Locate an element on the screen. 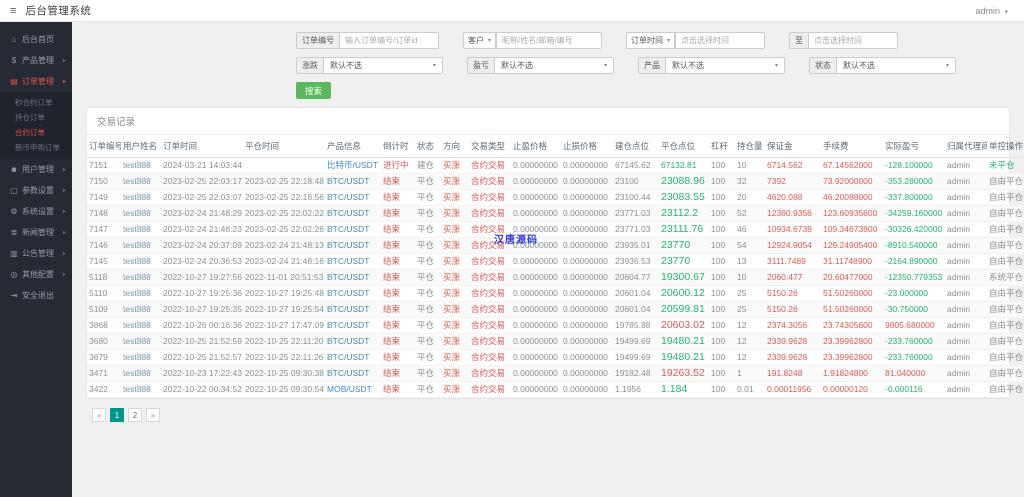  pagination-page-2: 2 is located at coordinates (135, 415).